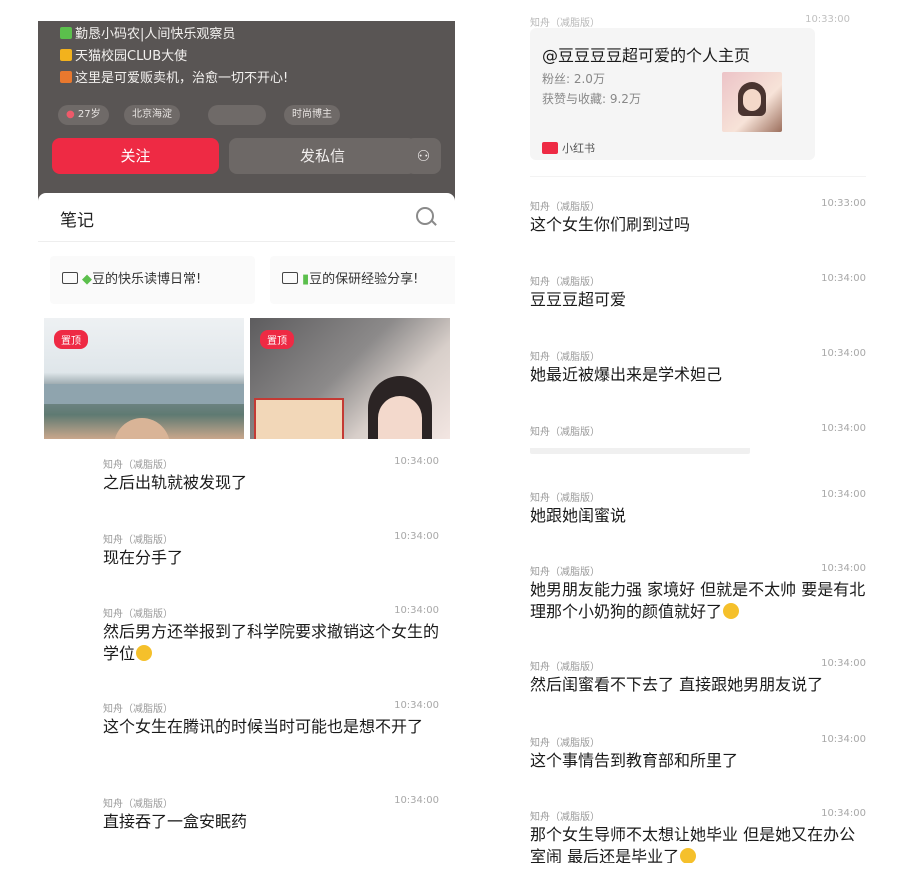 The height and width of the screenshot is (877, 920). I want to click on message-button: 发私信, so click(322, 156).